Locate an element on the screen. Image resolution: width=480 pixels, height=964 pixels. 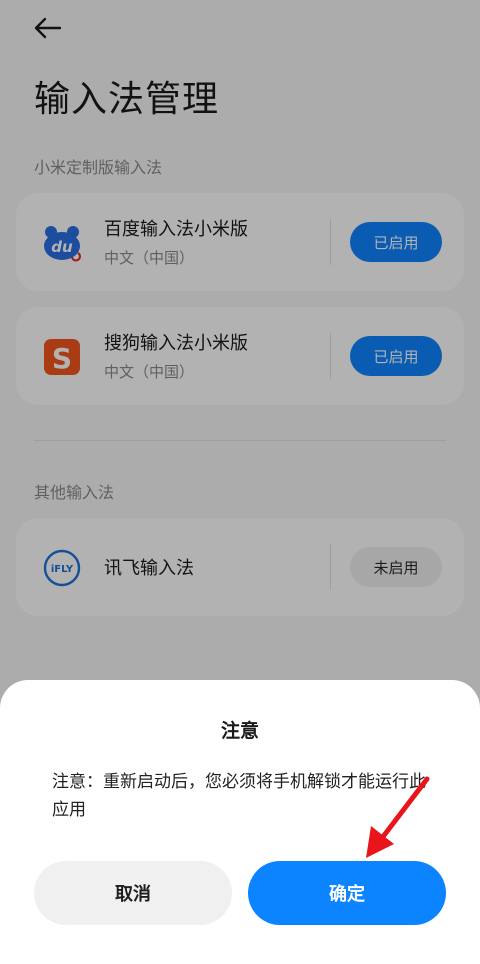
dialog-message: 注意：重新启动后，您必须将手机解锁才能运行此应用 is located at coordinates (239, 796).